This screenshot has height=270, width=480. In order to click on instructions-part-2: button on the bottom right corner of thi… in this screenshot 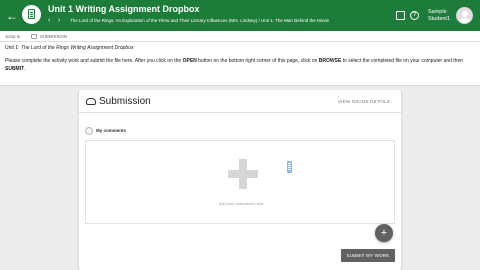, I will do `click(257, 61)`.